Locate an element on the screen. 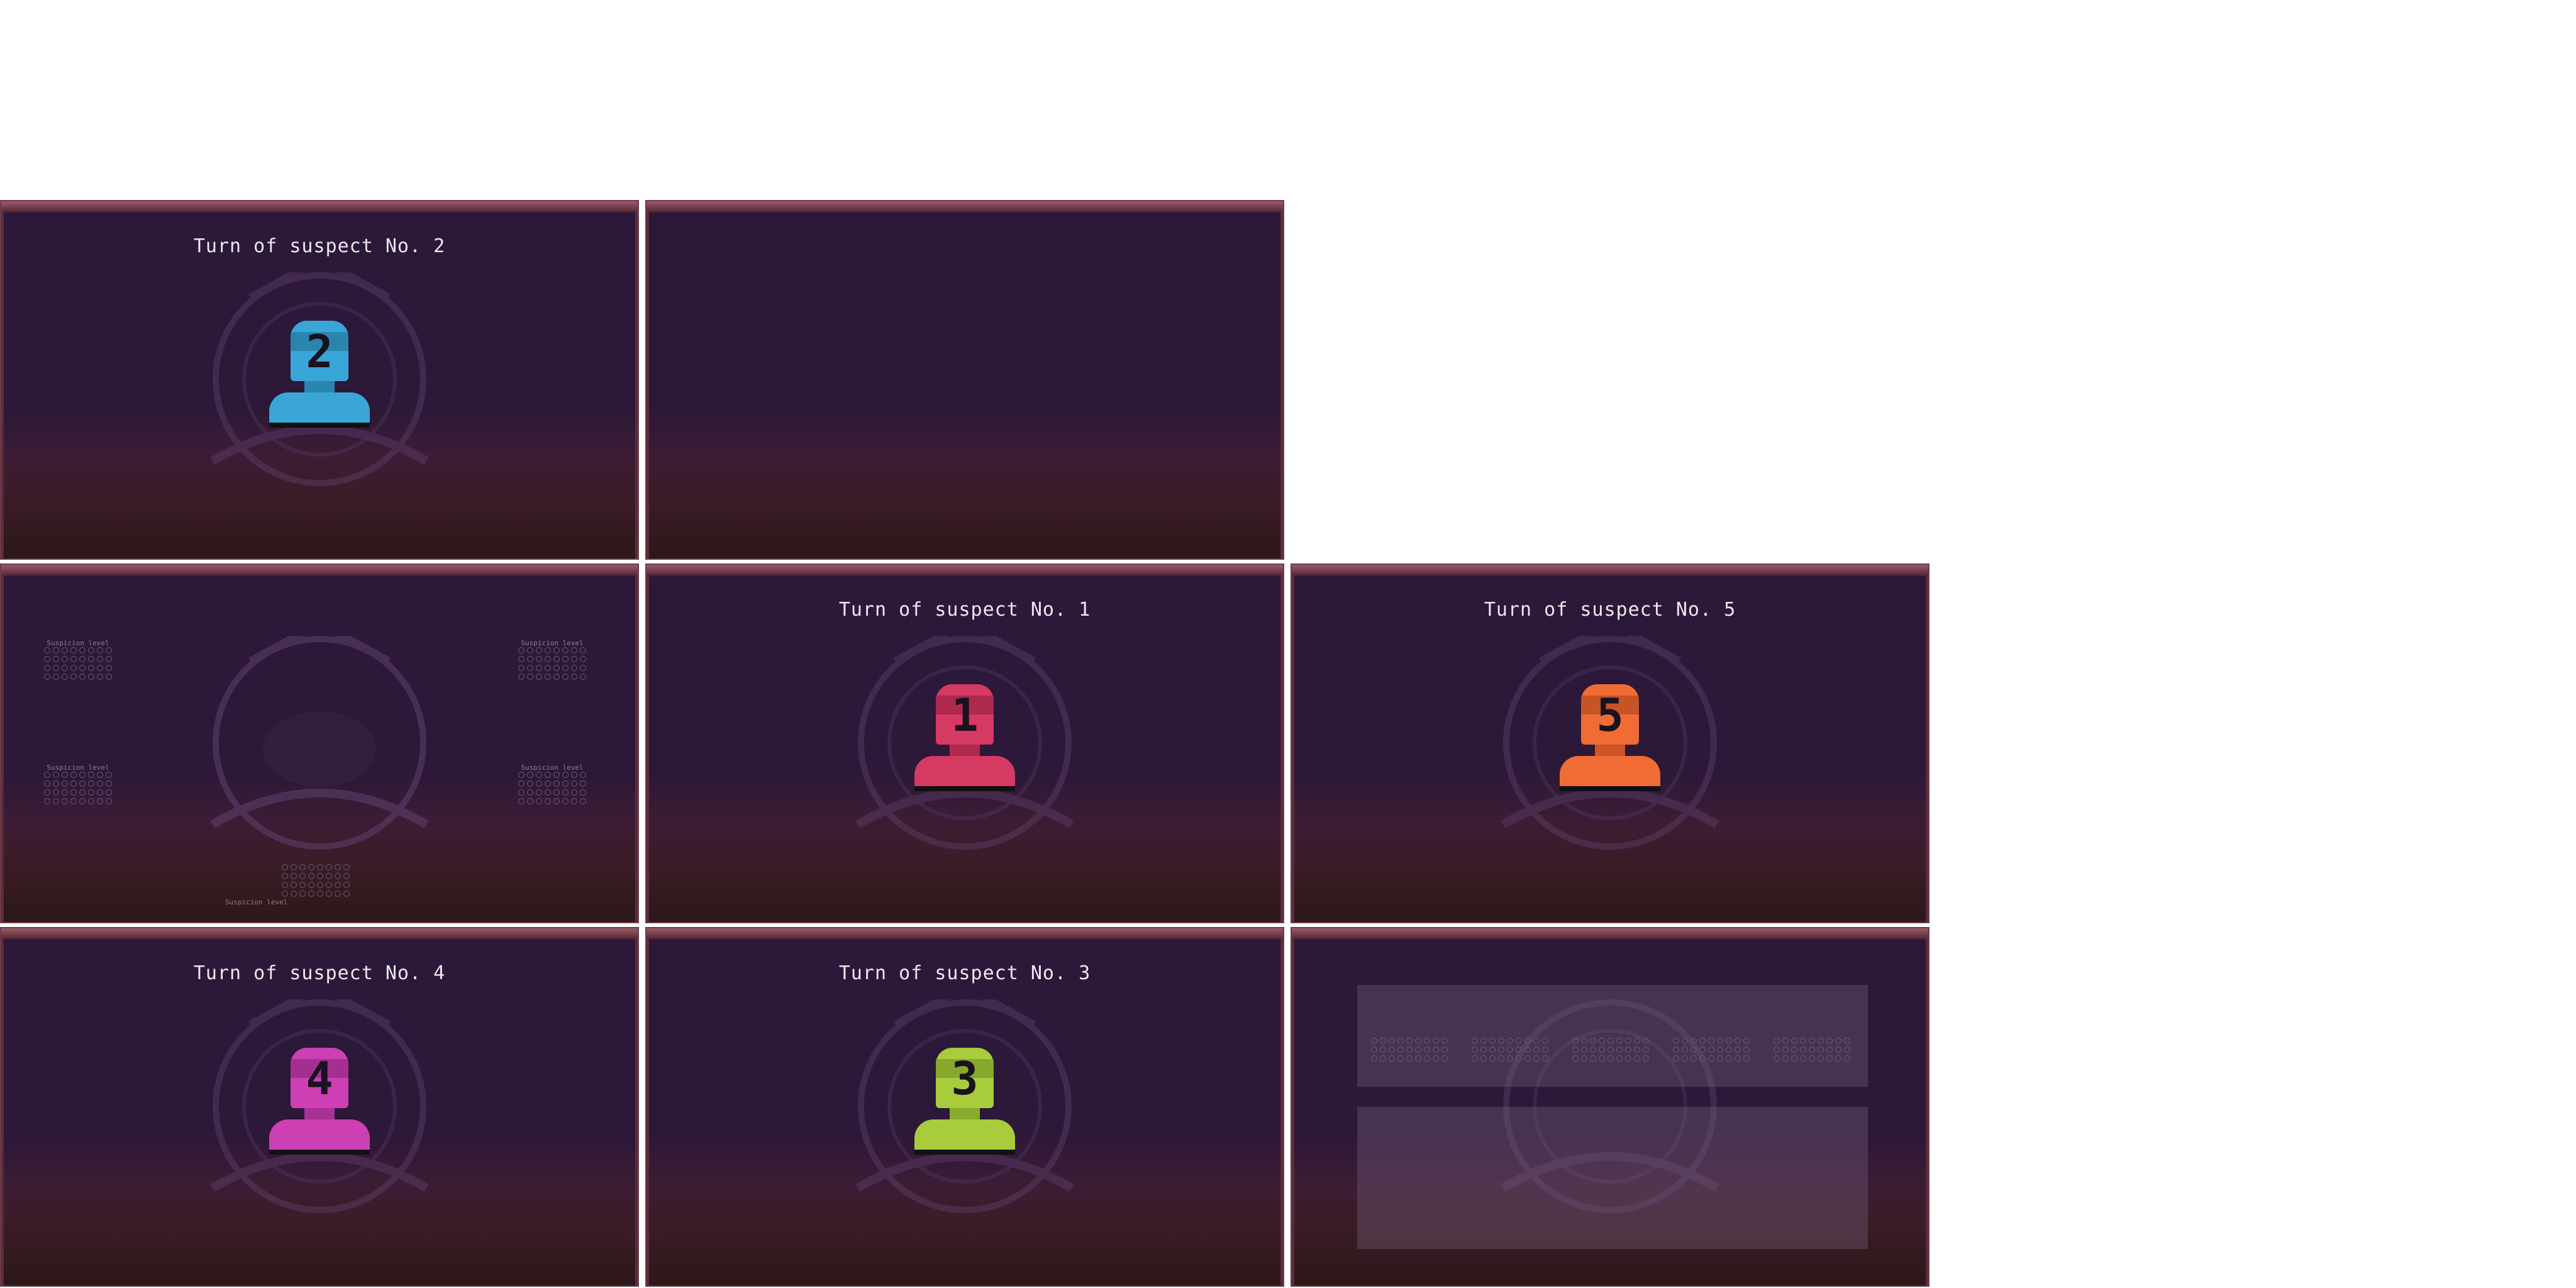  suspect-number: 3 is located at coordinates (965, 1078).